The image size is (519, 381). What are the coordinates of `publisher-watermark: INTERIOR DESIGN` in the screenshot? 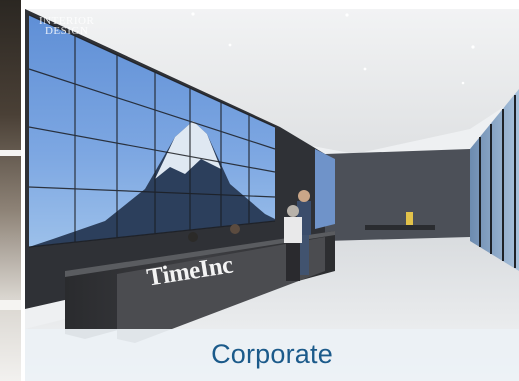 It's located at (66, 26).